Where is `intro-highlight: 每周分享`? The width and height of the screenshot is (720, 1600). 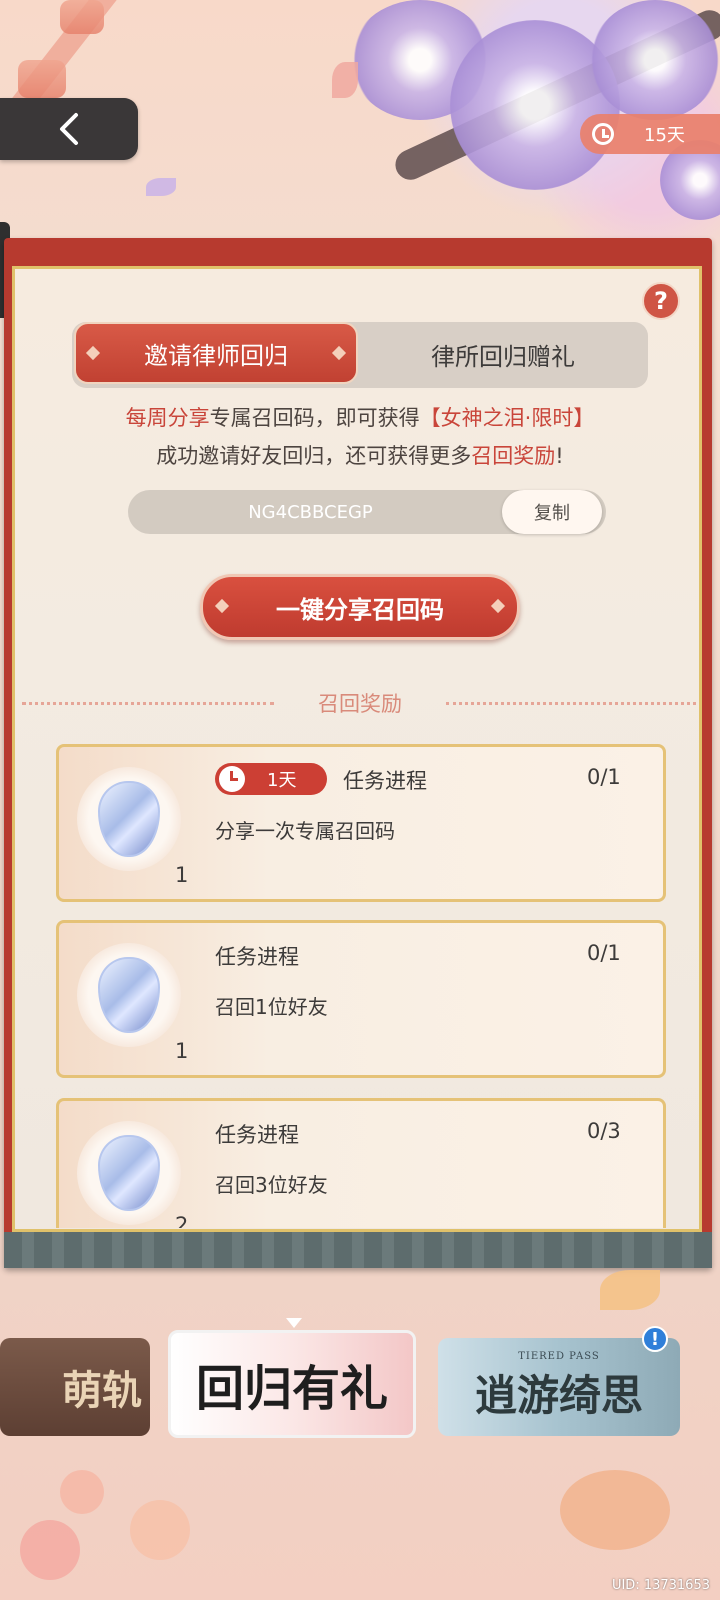
intro-highlight: 每周分享 is located at coordinates (167, 418).